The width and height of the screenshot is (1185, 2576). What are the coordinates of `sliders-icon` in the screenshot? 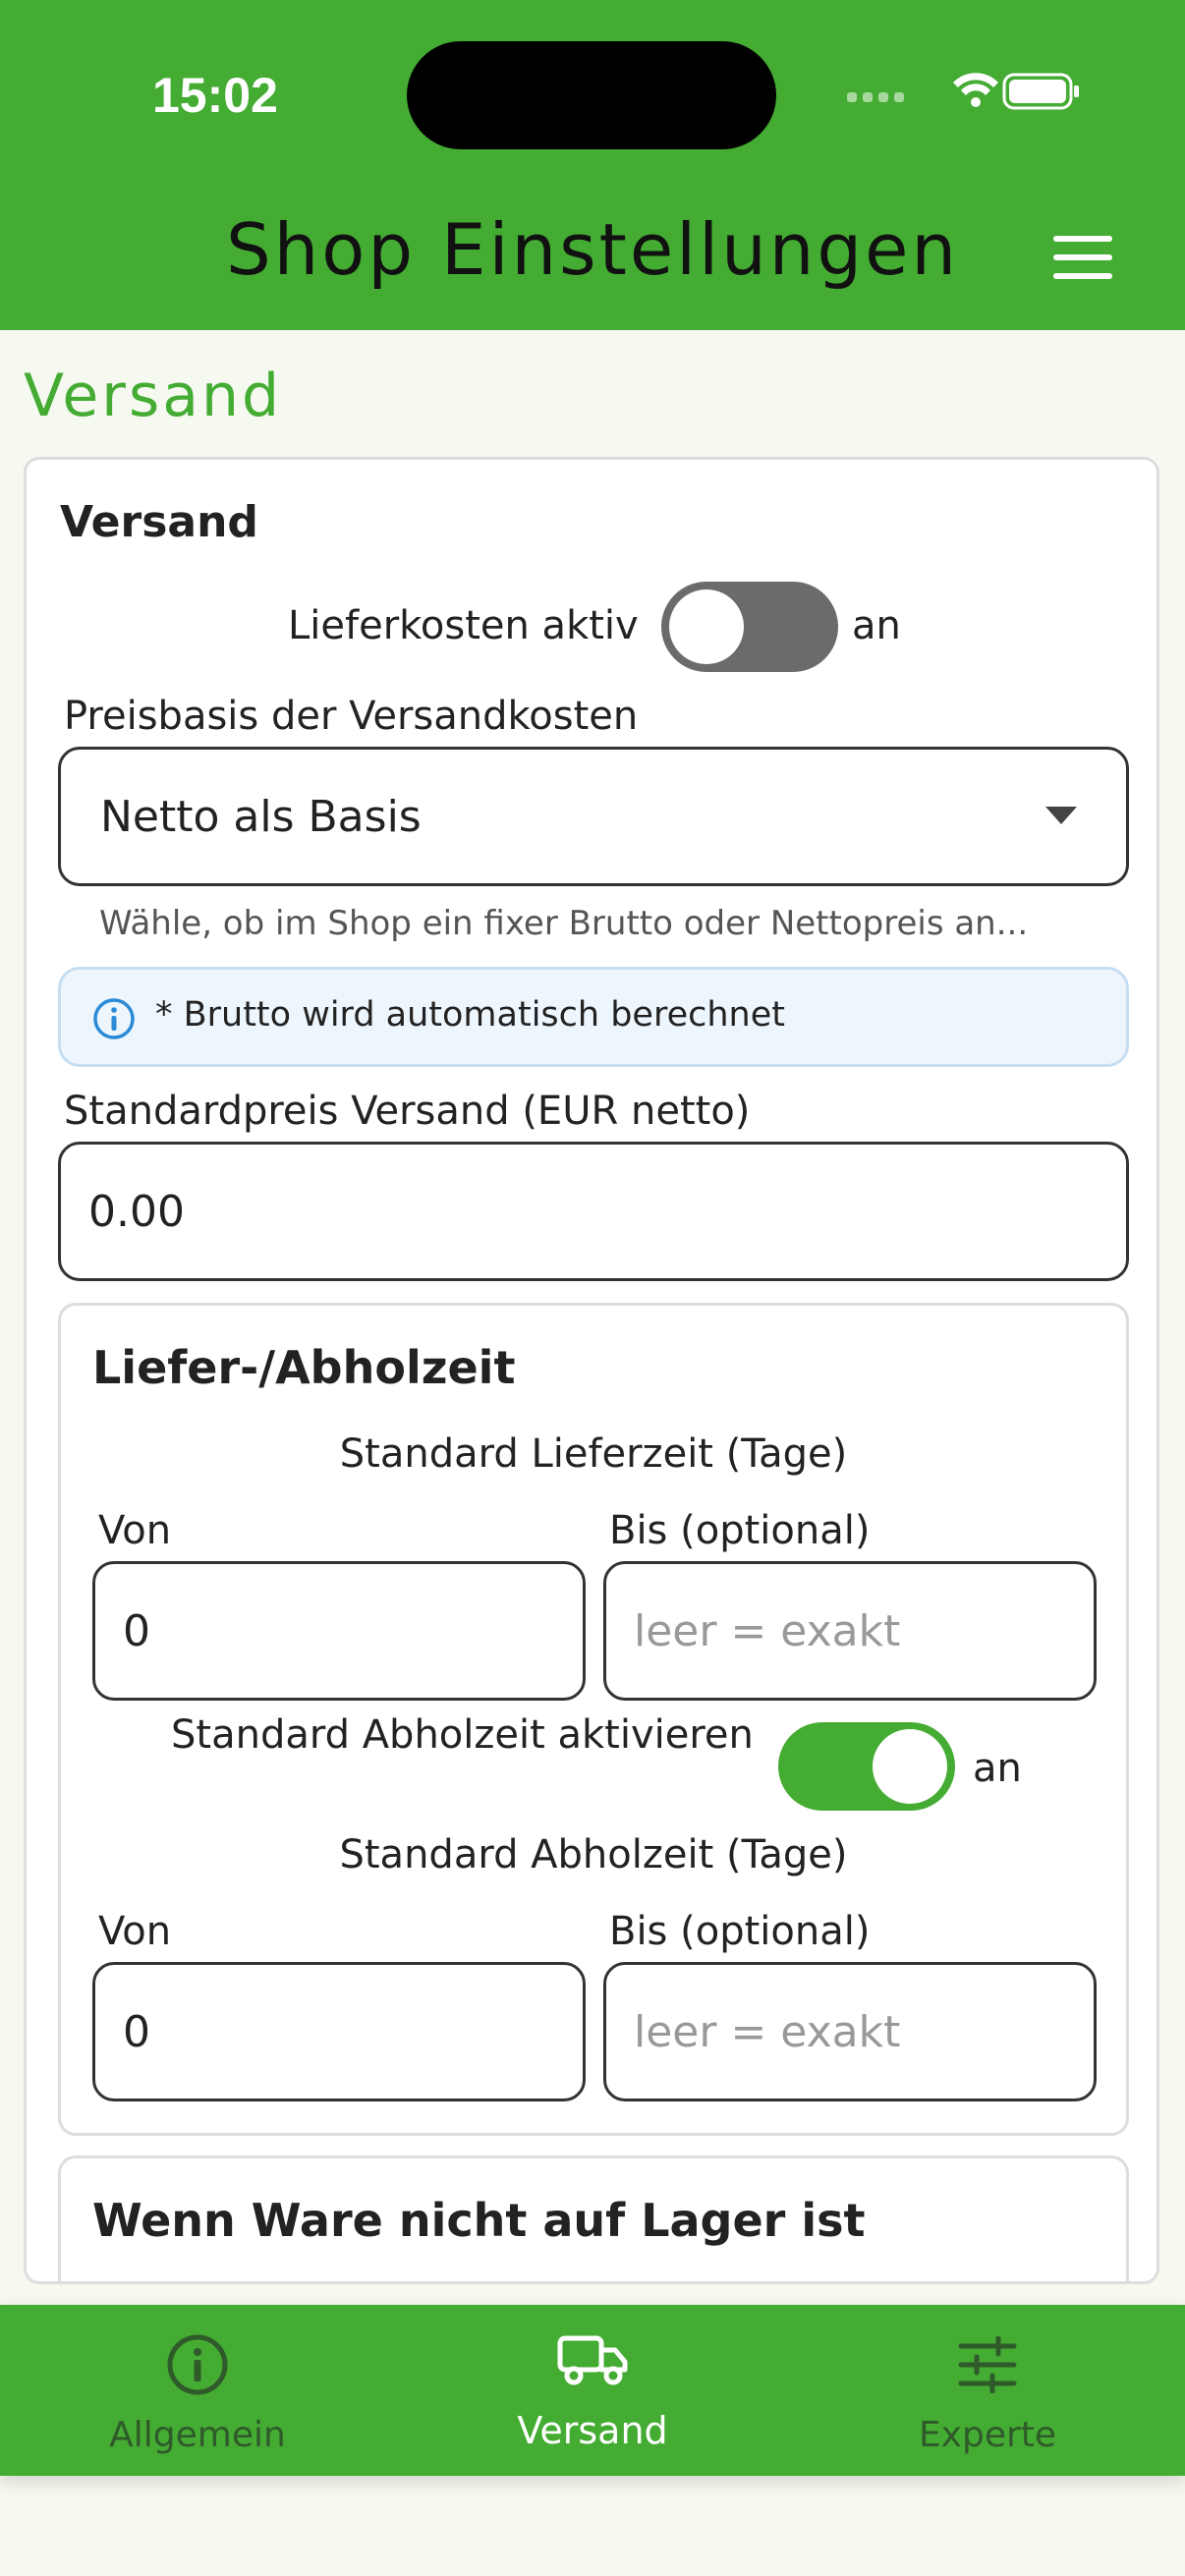 It's located at (988, 2364).